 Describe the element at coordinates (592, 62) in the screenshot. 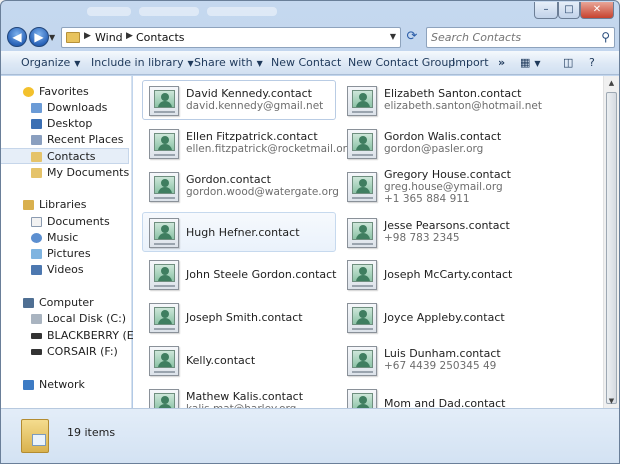

I see `help-icon: ?` at that location.